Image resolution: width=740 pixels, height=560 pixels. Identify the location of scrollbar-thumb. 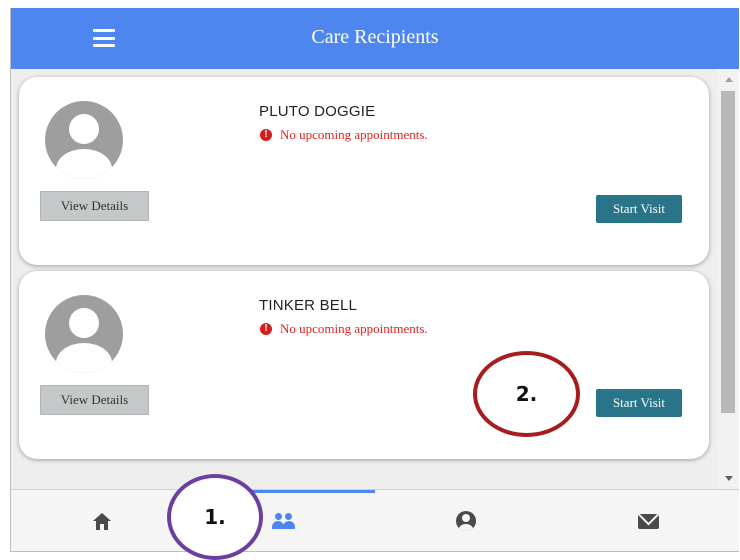
(728, 252).